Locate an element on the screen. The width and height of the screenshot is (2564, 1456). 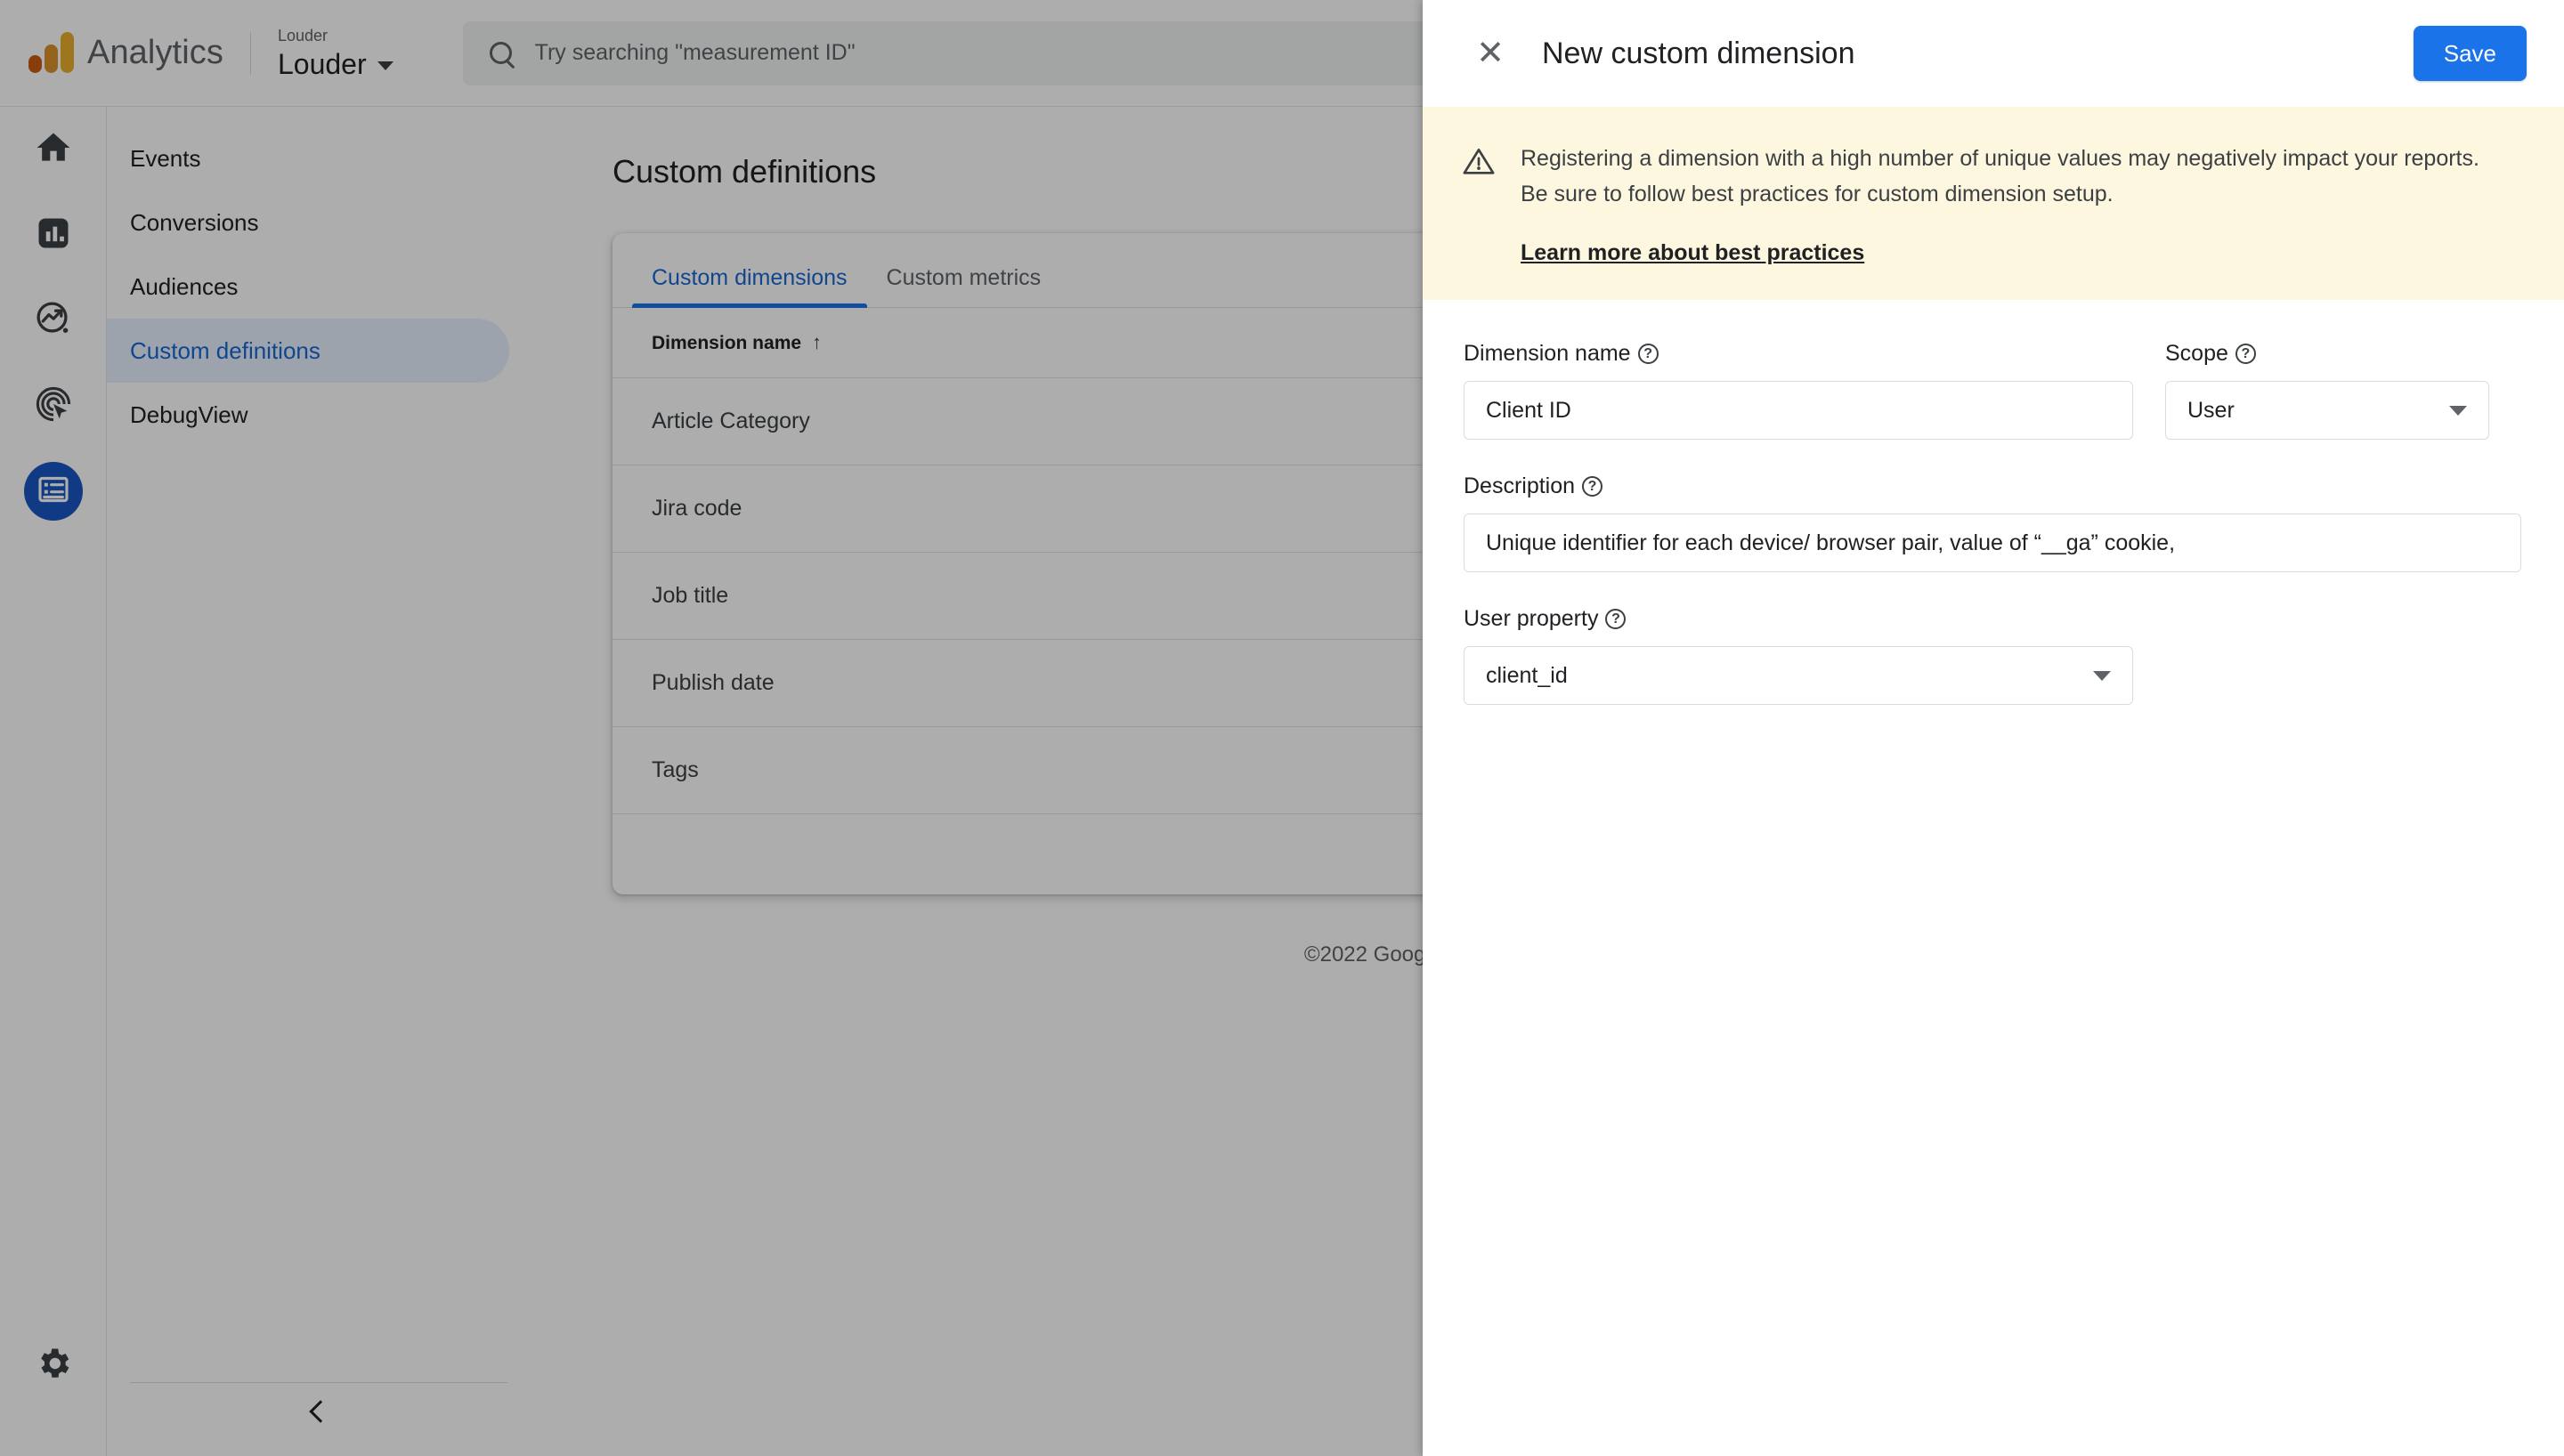
collapse-nav-button is located at coordinates (320, 1411).